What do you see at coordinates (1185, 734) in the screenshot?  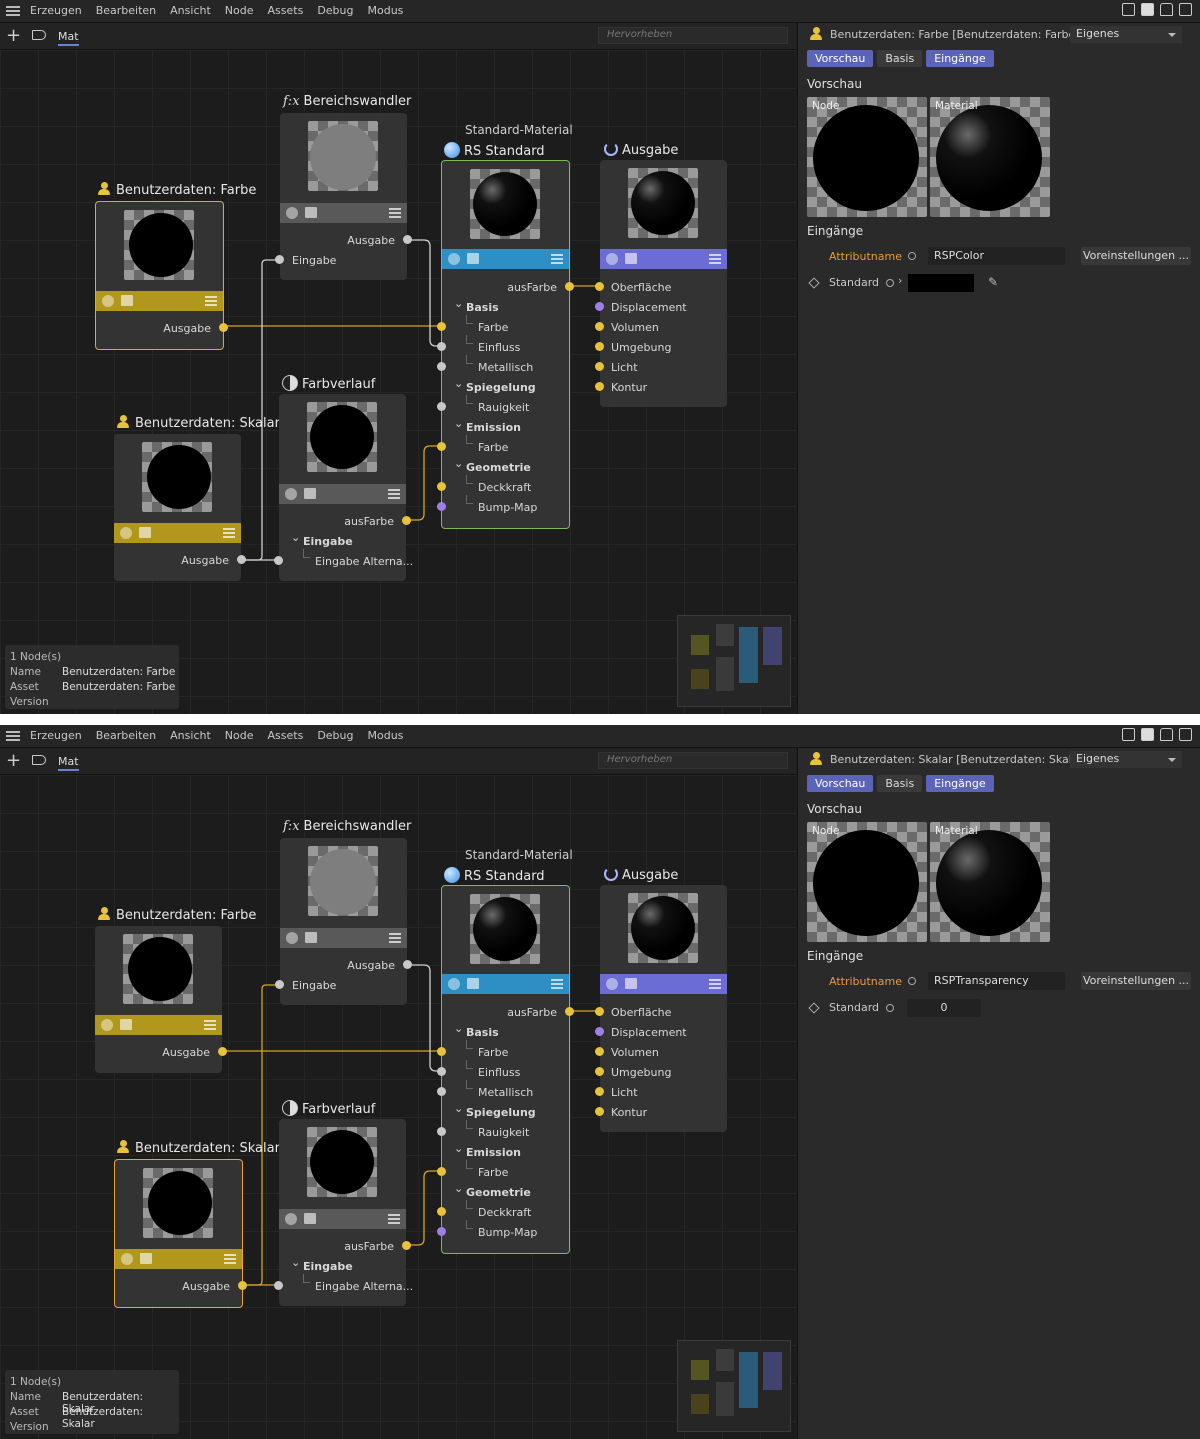 I see `expand-icon` at bounding box center [1185, 734].